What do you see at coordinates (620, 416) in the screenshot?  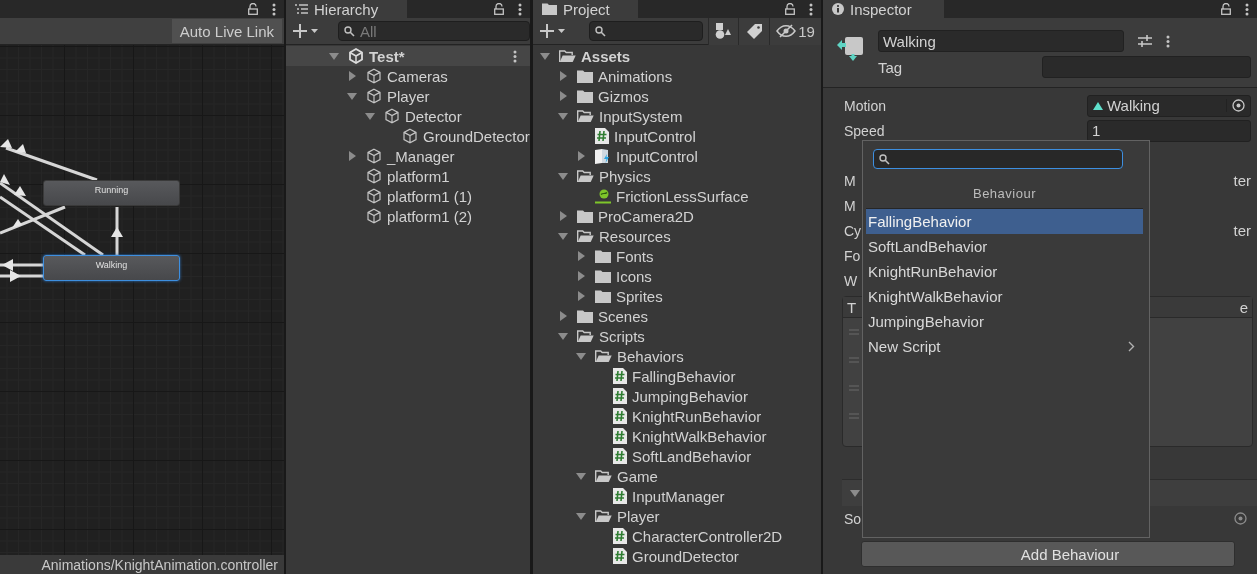 I see `script-file-icon` at bounding box center [620, 416].